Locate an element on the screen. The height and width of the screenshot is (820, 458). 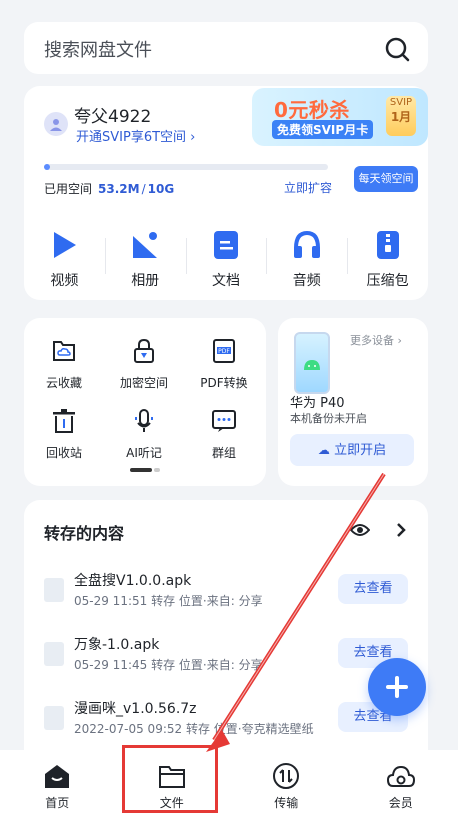
promo-headline: 0元秒杀 is located at coordinates (312, 110).